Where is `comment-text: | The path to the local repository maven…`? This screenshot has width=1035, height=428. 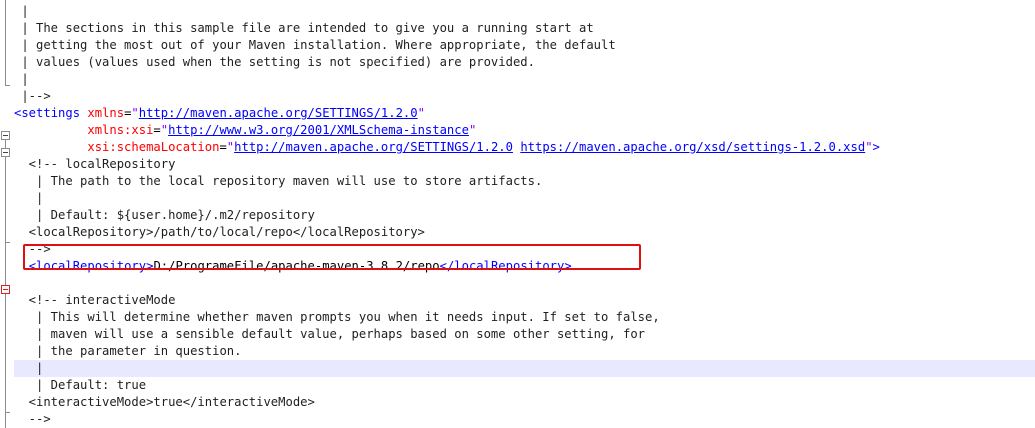 comment-text: | The path to the local repository maven… is located at coordinates (278, 181).